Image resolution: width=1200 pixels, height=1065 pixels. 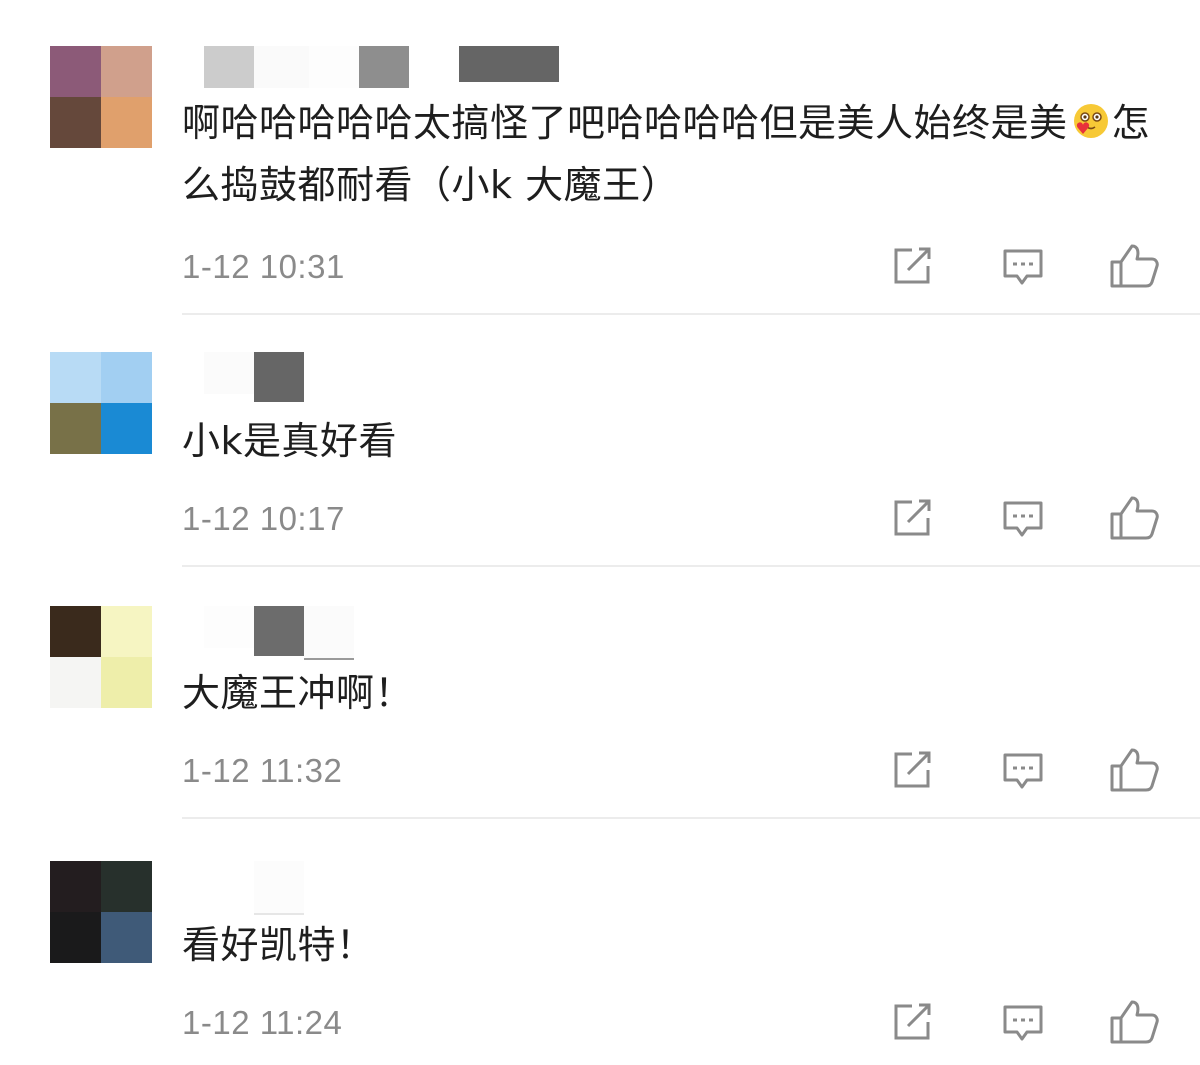 I want to click on comment-text-part: 啊哈哈哈哈哈太搞怪了吧哈哈哈哈但是美人始终是美, so click(x=625, y=123).